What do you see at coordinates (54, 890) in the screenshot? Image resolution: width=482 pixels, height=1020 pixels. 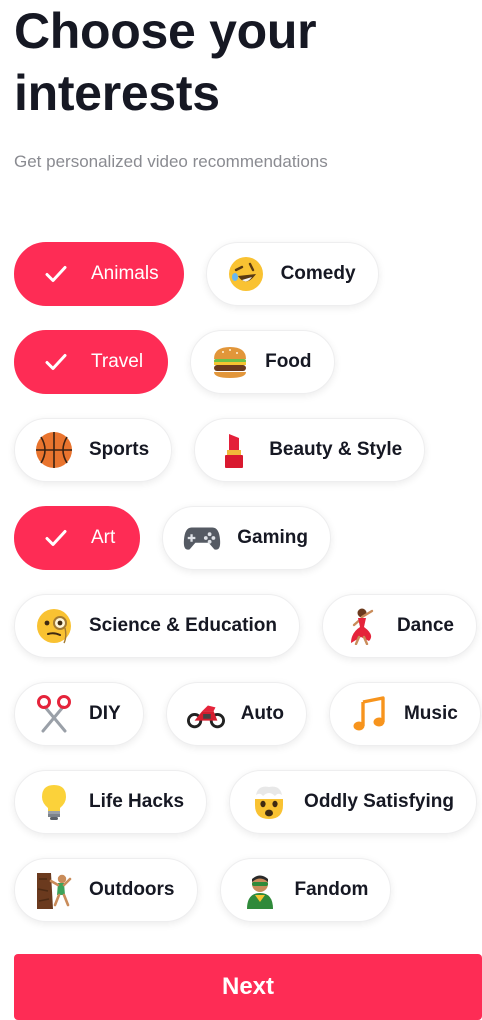 I see `rock-climbing-emoji-icon` at bounding box center [54, 890].